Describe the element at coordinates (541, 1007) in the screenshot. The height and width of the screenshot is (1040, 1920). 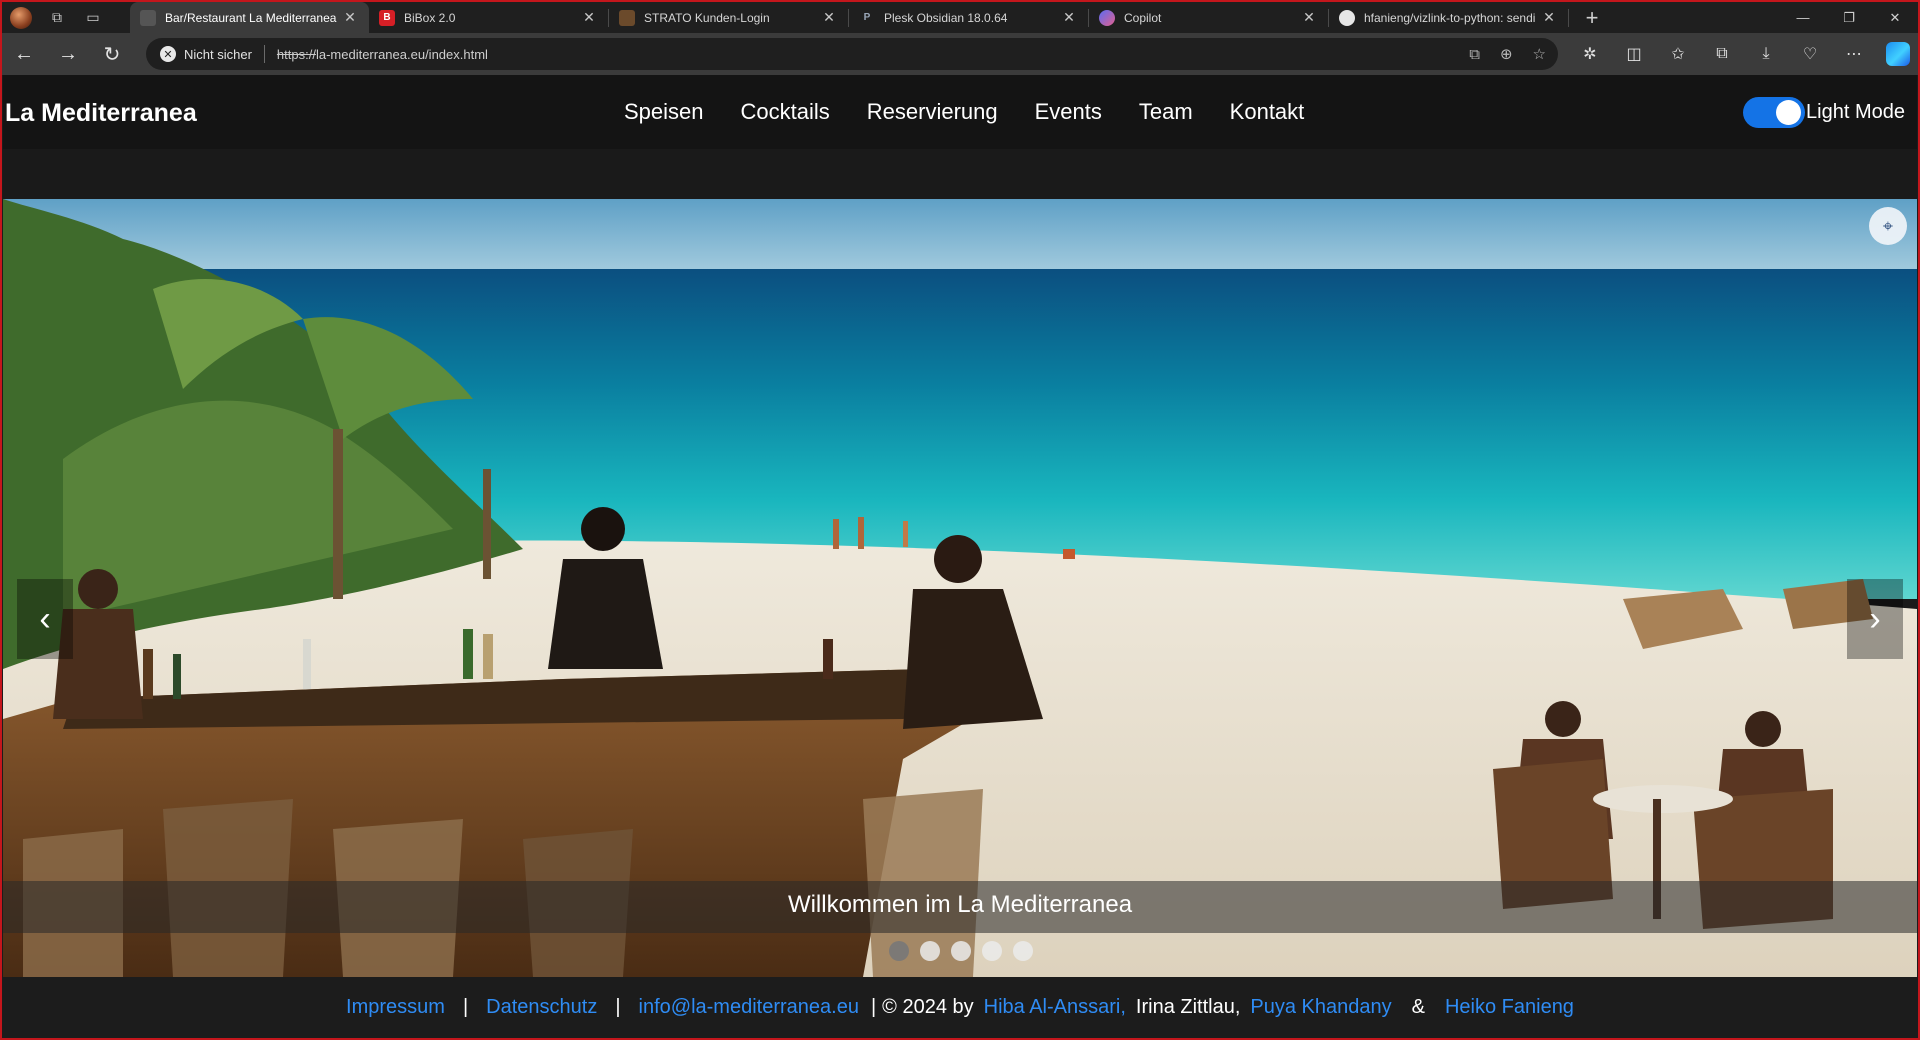
I see `datenschutz-link: Datenschutz` at that location.